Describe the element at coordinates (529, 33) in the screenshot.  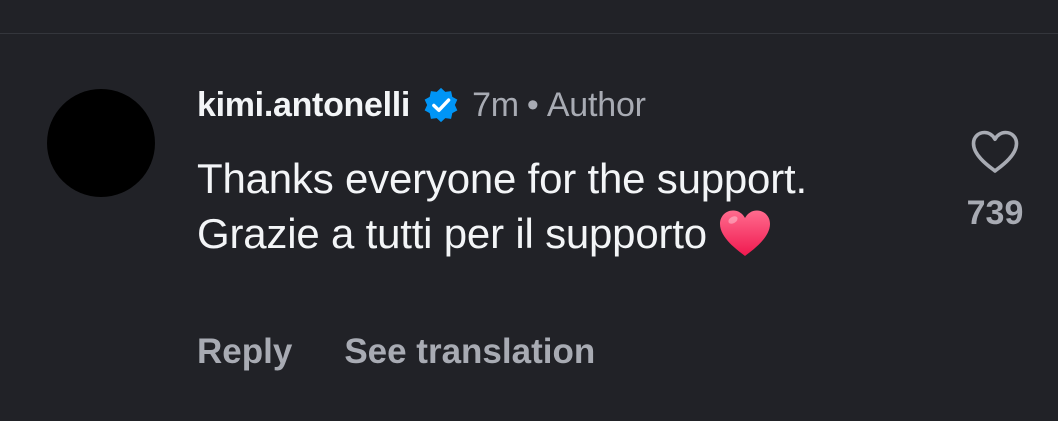
I see `top-divider` at that location.